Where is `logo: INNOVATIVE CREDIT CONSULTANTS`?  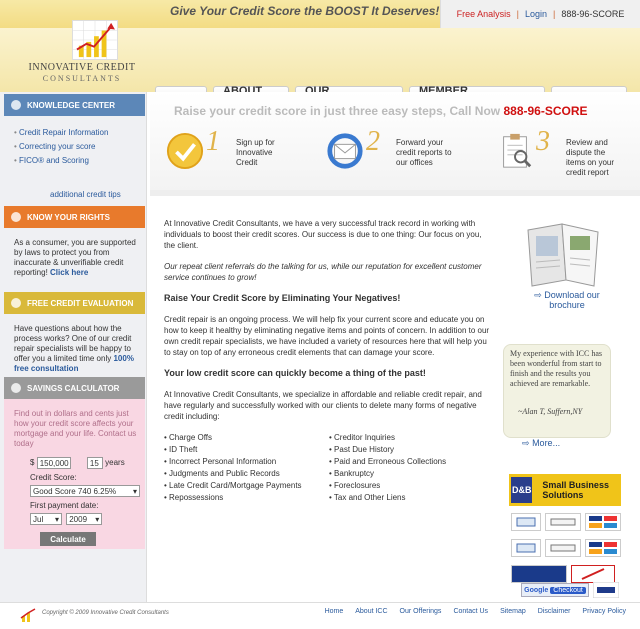 logo: INNOVATIVE CREDIT CONSULTANTS is located at coordinates (82, 55).